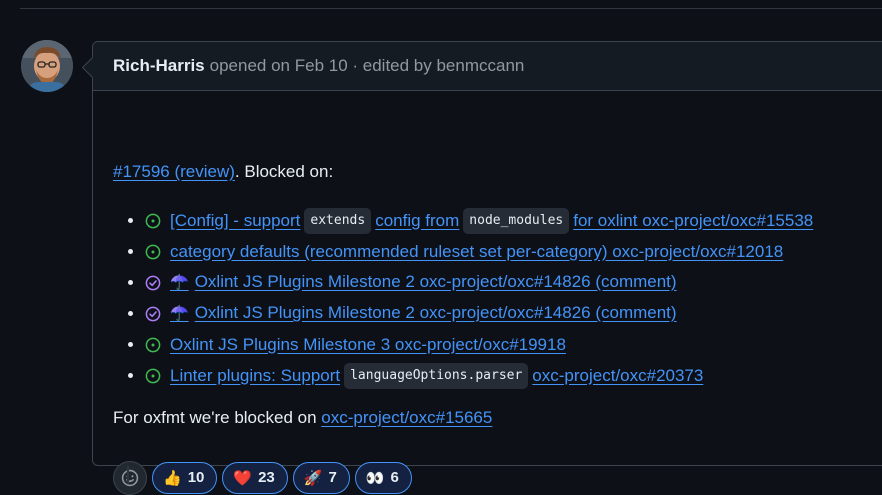  Describe the element at coordinates (406, 417) in the screenshot. I see `issue-link-15665: oxc-project/oxc#15665` at that location.